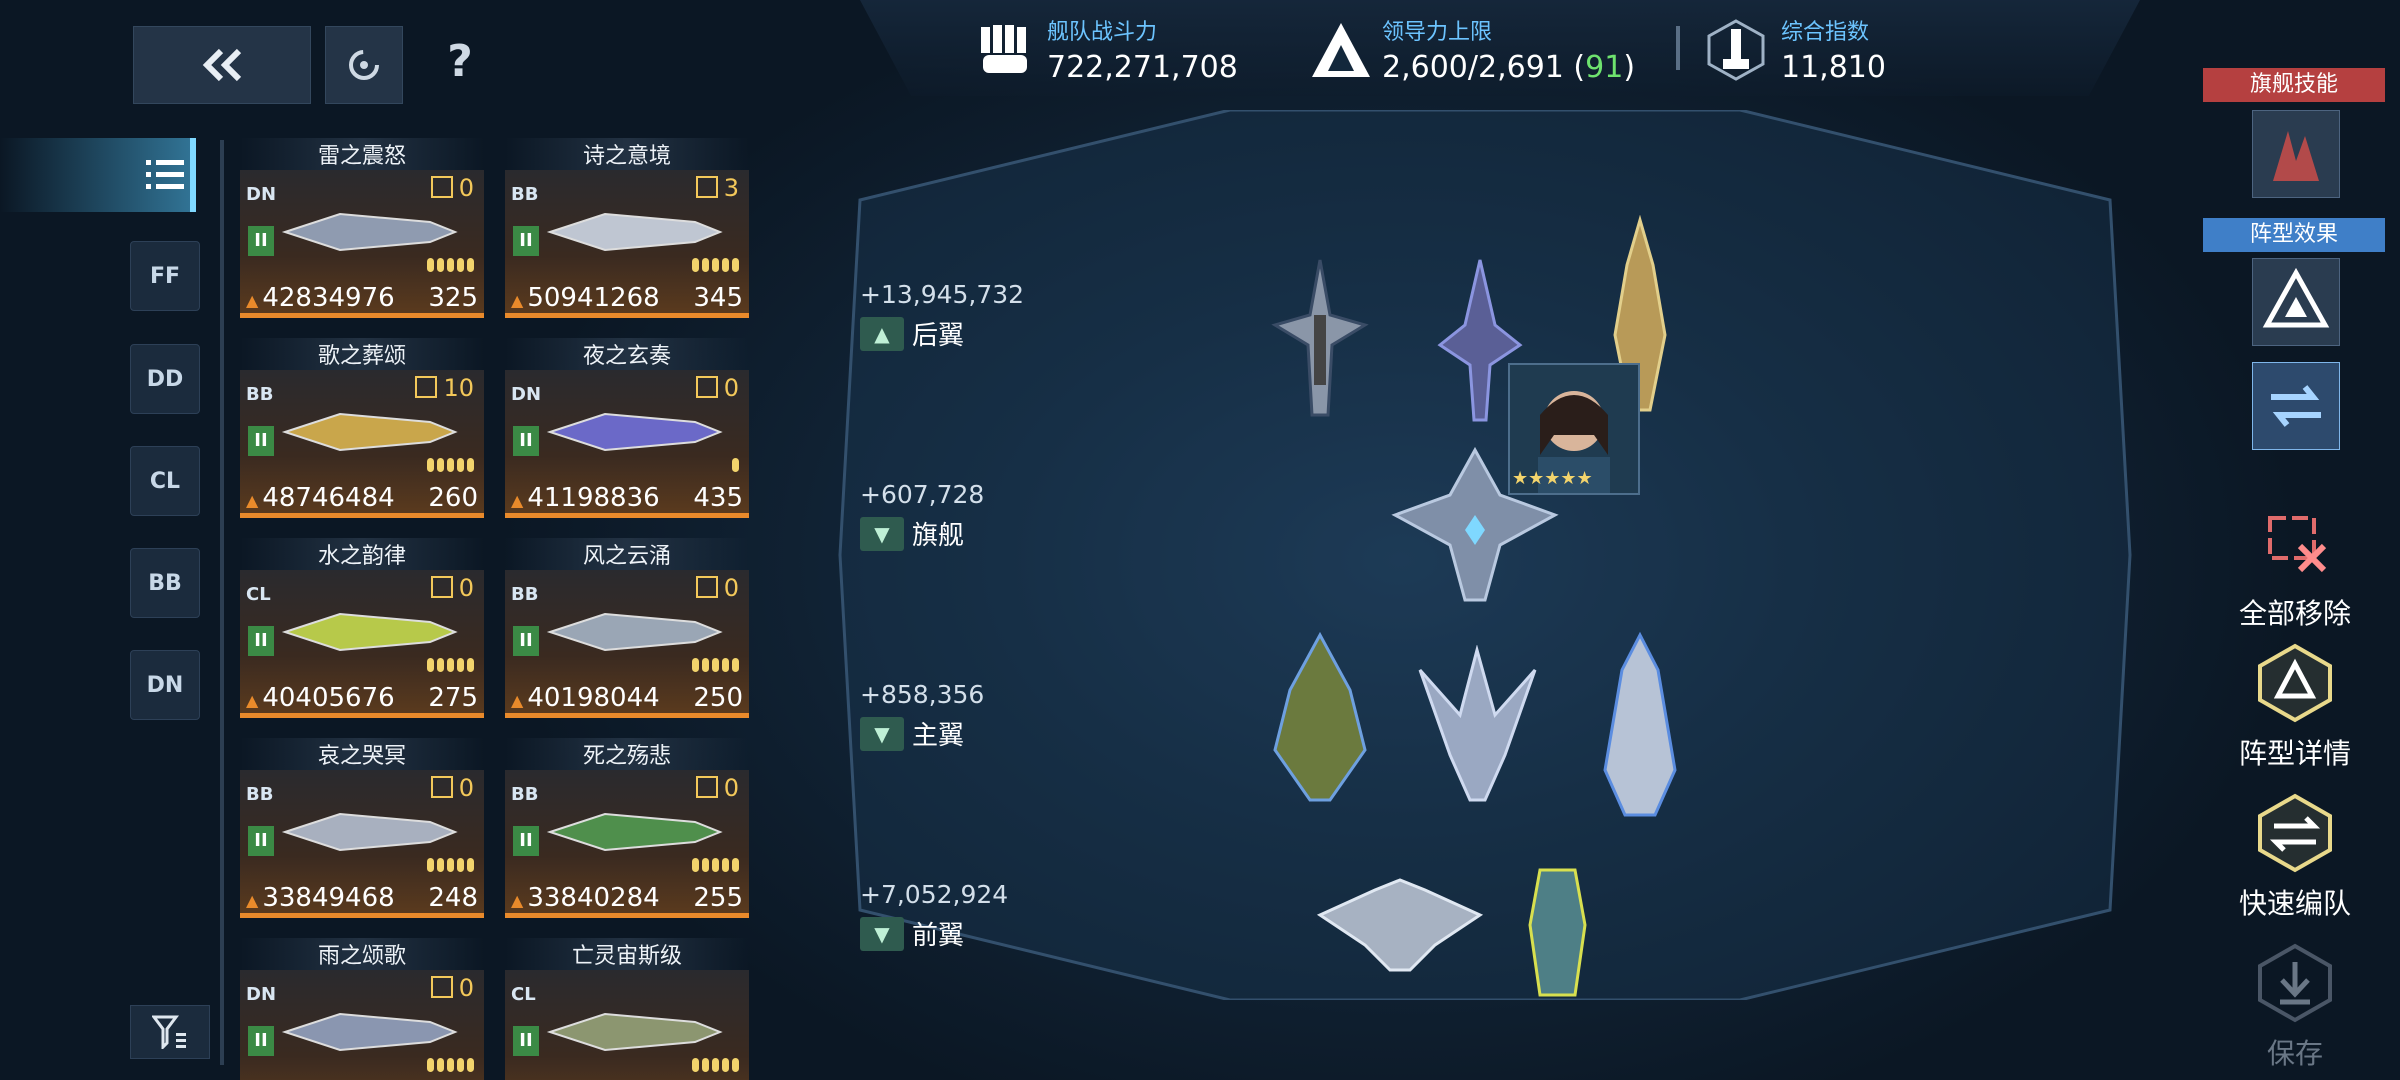  I want to click on ship-card: 亡灵宙斯级 CL II, so click(627, 1009).